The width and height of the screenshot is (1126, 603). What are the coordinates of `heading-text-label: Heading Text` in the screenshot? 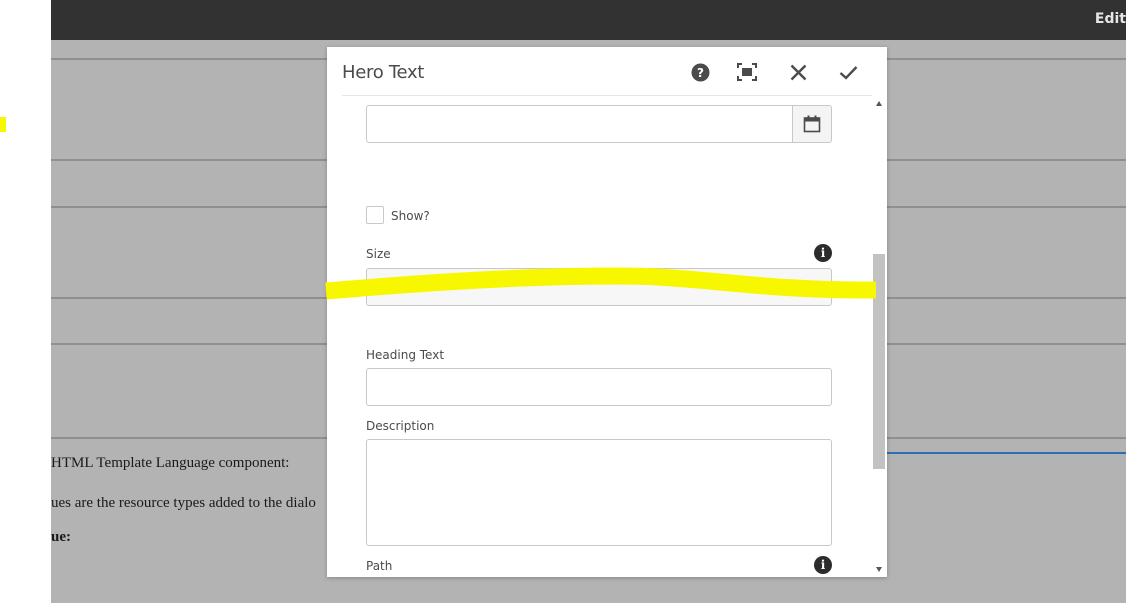 It's located at (405, 355).